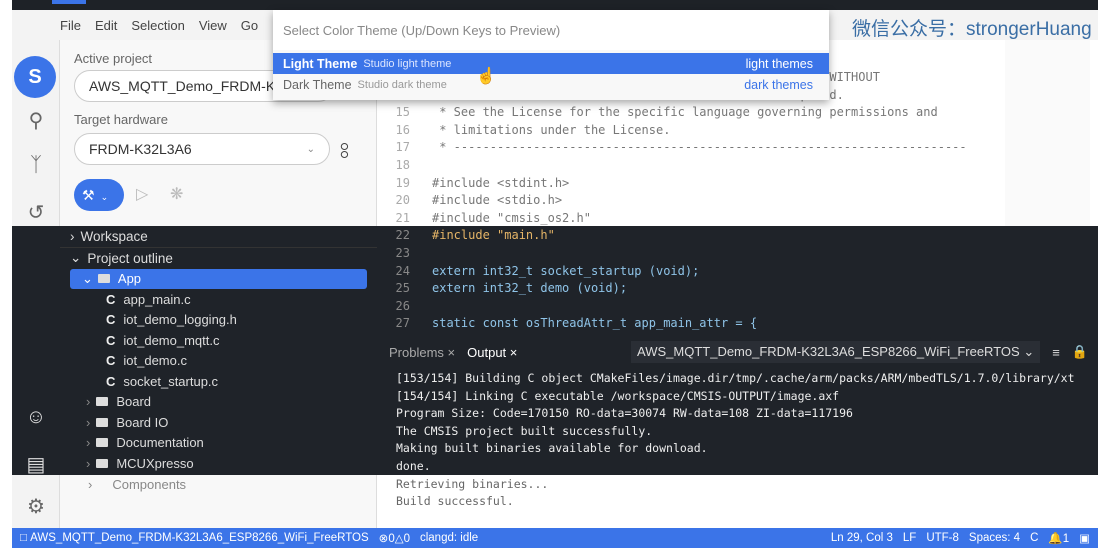 This screenshot has height=558, width=1098. What do you see at coordinates (142, 422) in the screenshot?
I see `tree-label: Board IO` at bounding box center [142, 422].